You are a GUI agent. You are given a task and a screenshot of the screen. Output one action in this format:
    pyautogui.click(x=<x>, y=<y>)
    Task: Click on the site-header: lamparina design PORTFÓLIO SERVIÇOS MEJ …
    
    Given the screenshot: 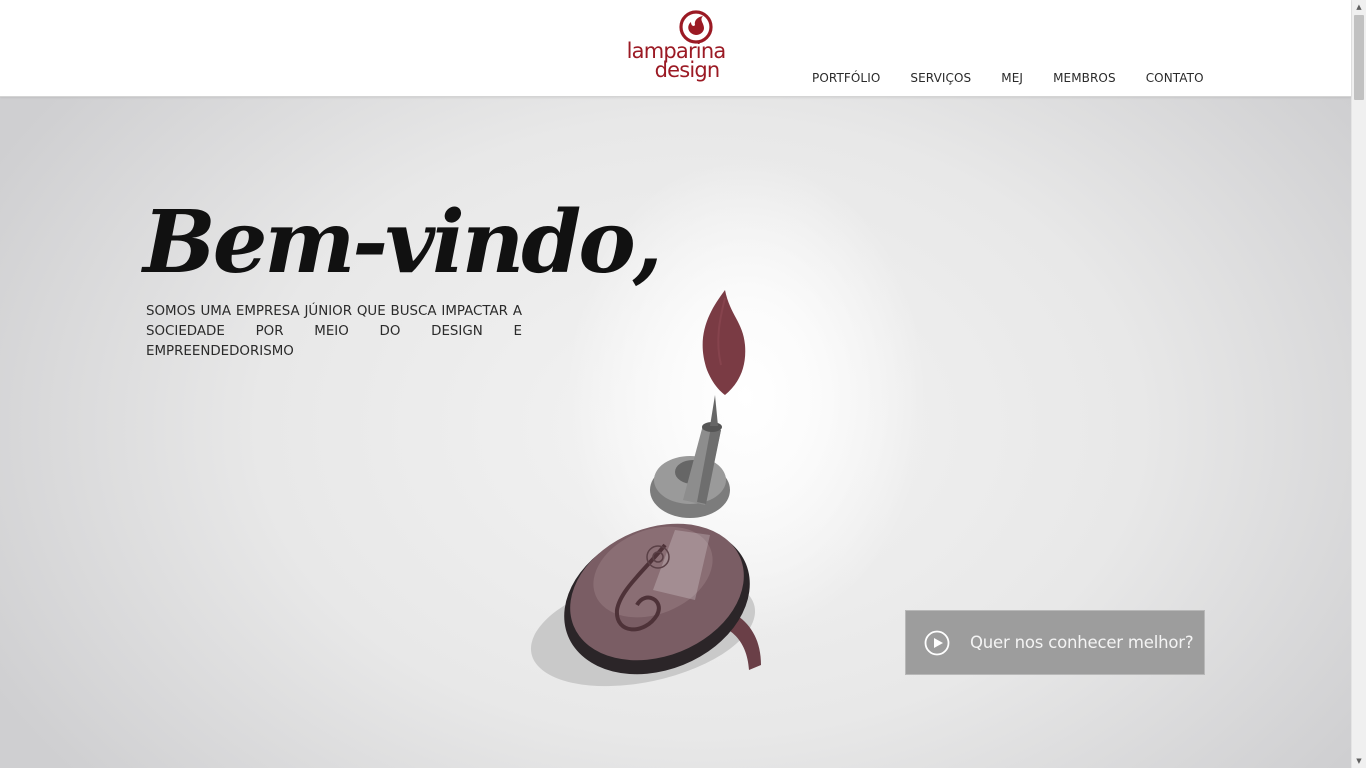 What is the action you would take?
    pyautogui.click(x=675, y=48)
    